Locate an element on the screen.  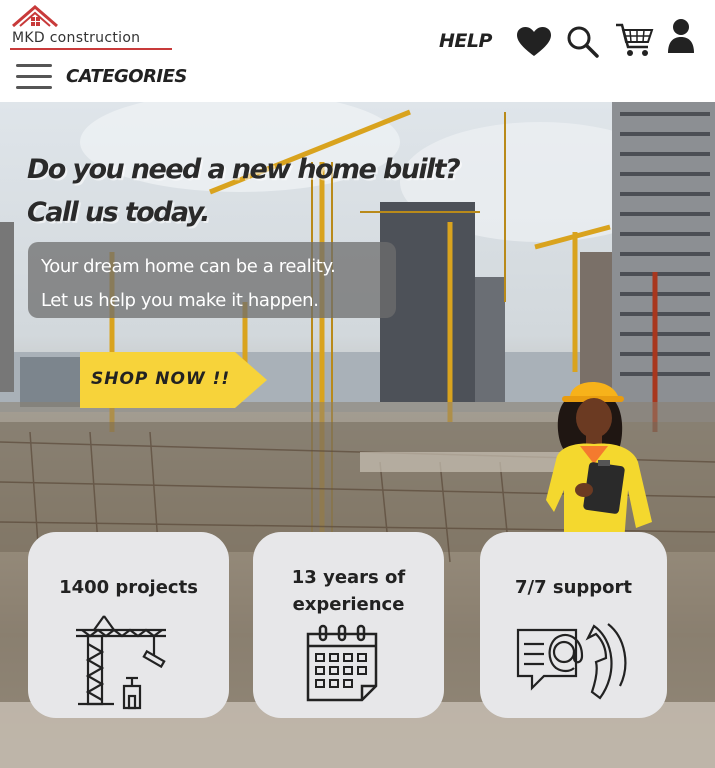
subtext-line-2: Let us help you make it happen. is located at coordinates (180, 300).